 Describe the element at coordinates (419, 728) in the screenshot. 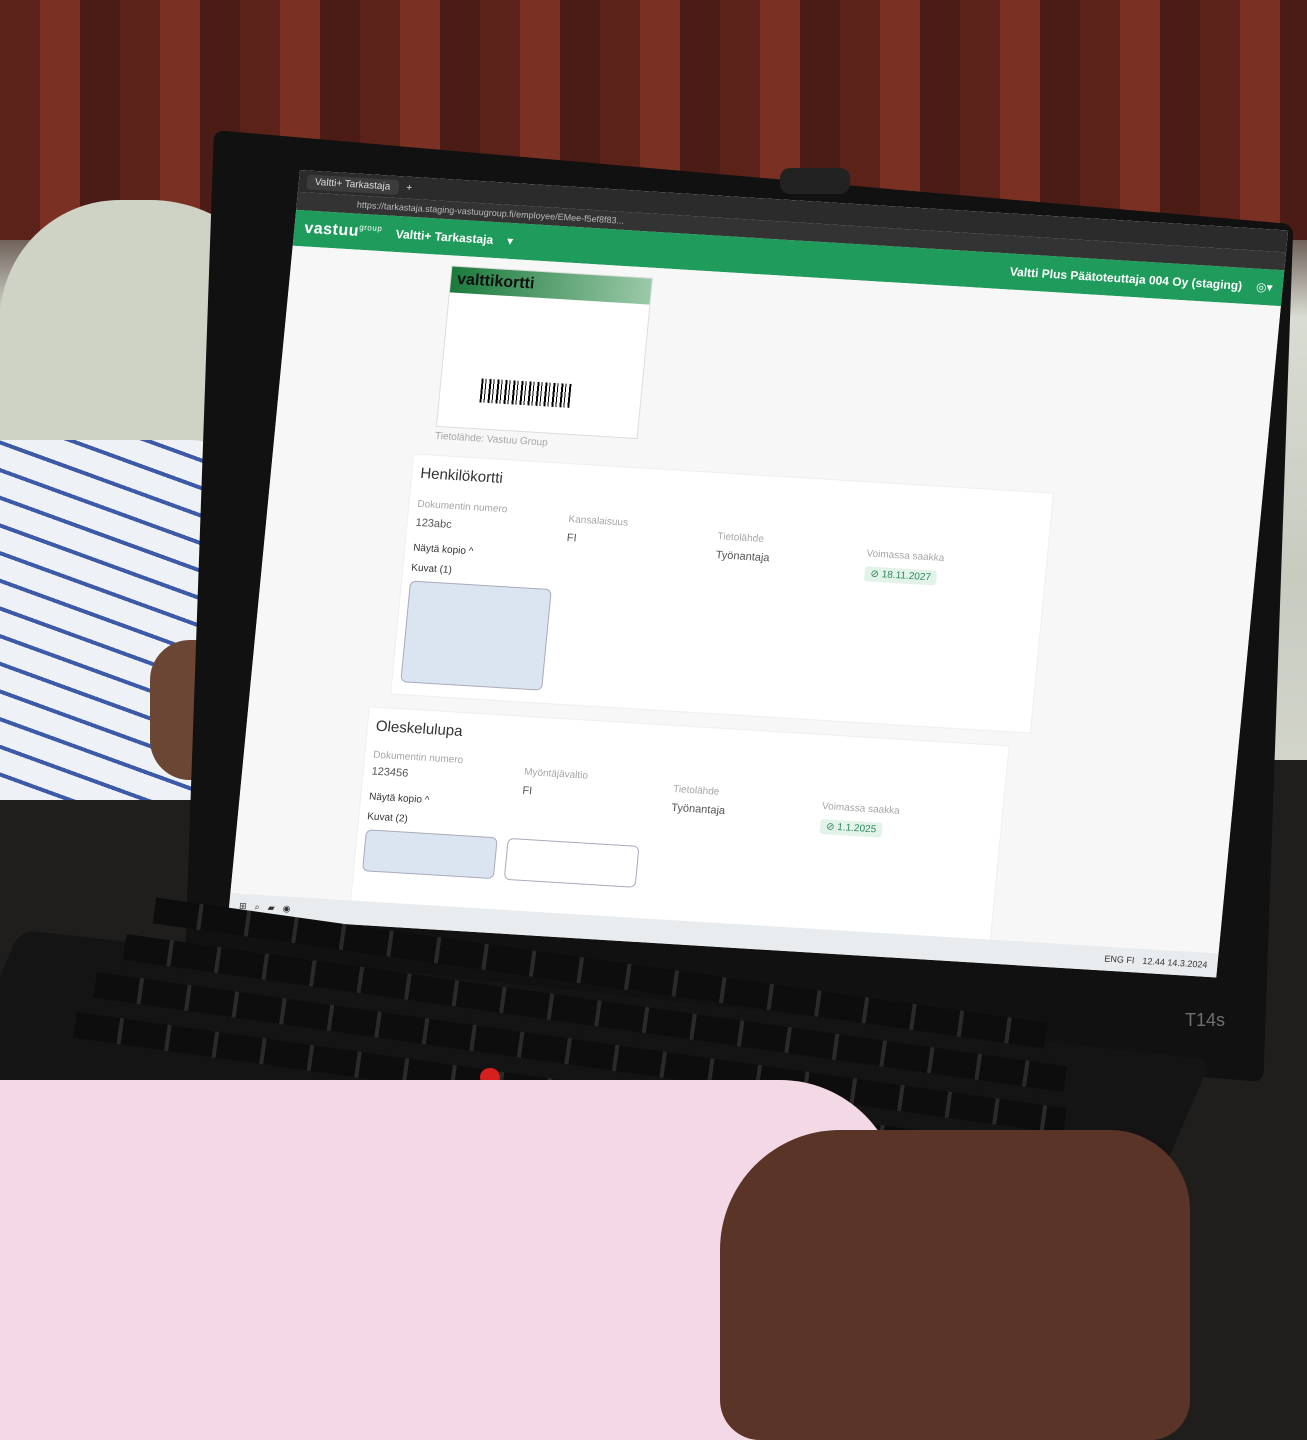

I see `oleskelulupa-title: Oleskelulupa` at that location.